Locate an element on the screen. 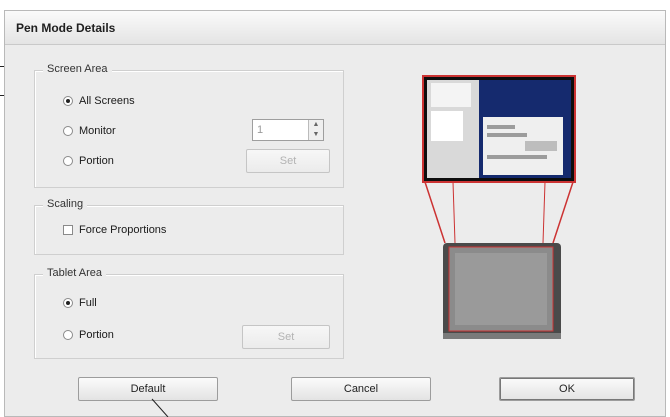 The image size is (670, 417). radio-portion-screen: Portion is located at coordinates (88, 161).